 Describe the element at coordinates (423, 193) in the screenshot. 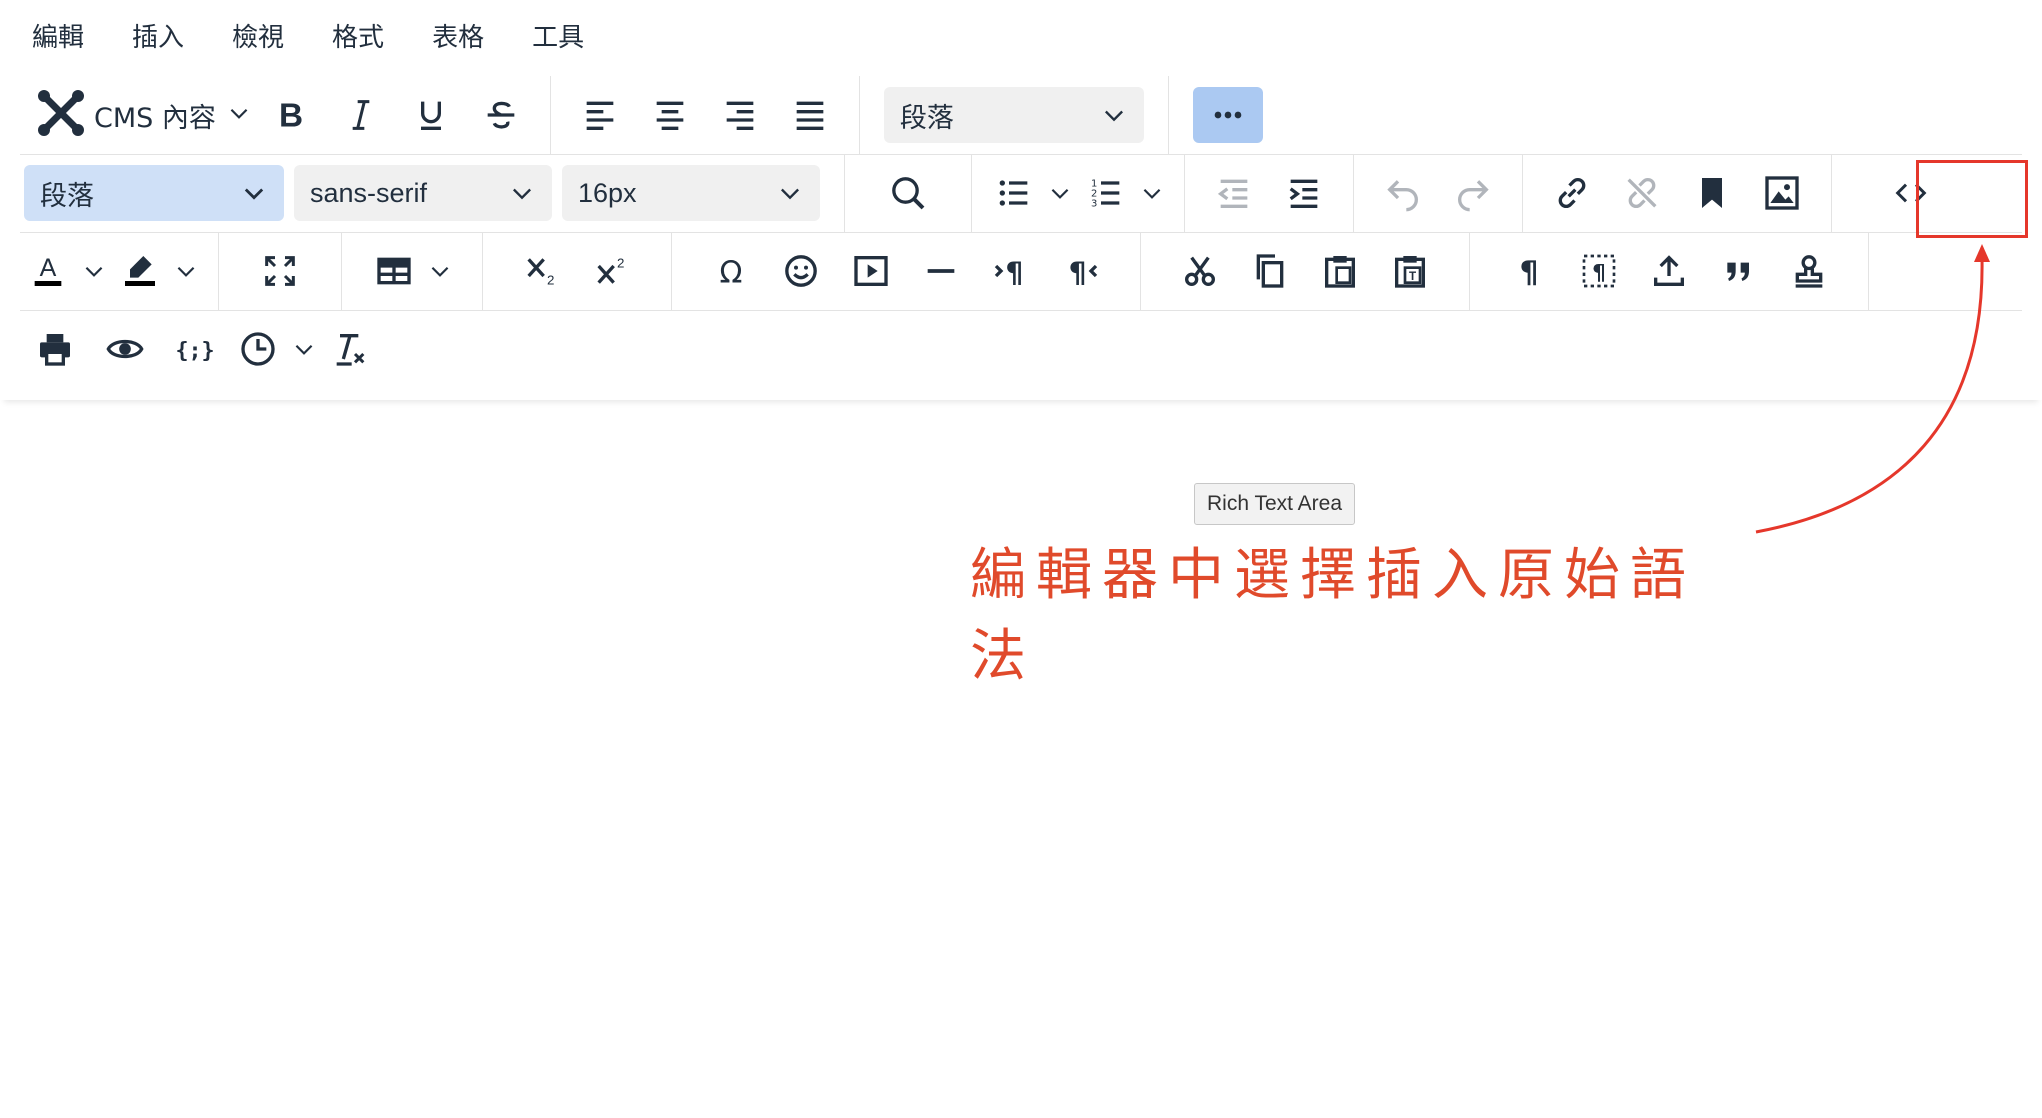

I see `font-family-select: sans-serif` at that location.